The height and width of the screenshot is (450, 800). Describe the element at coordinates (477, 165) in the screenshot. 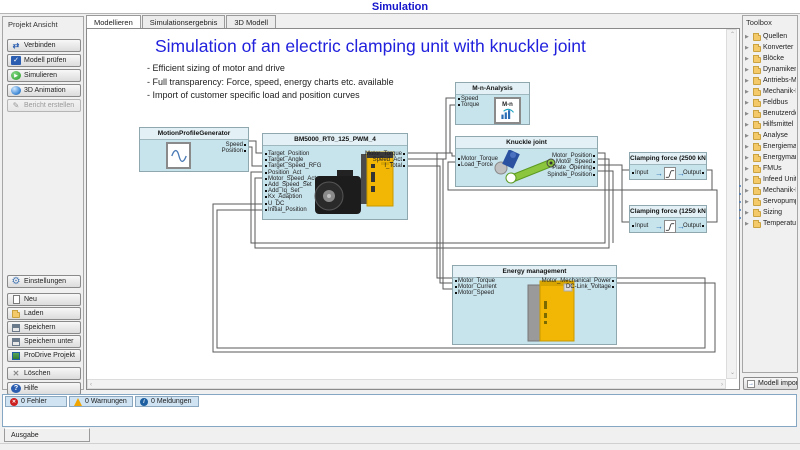

I see `input-port: Load_Force` at that location.